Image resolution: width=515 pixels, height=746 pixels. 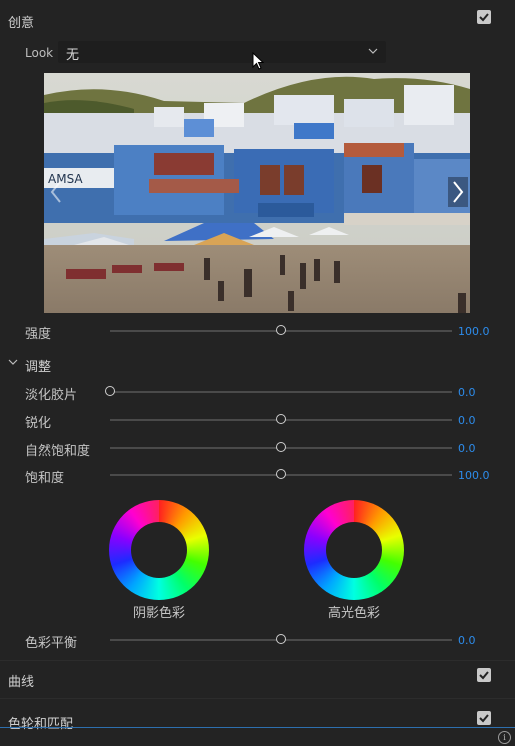 I want to click on color-wheels-enable-checkbox, so click(x=484, y=718).